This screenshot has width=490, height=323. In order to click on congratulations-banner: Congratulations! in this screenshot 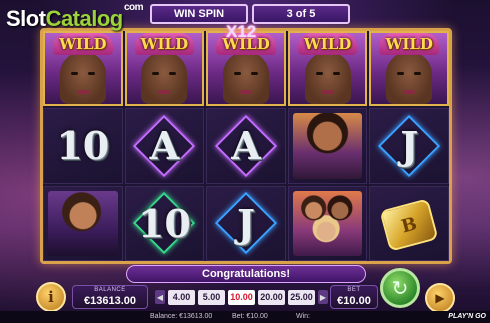, I will do `click(246, 274)`.